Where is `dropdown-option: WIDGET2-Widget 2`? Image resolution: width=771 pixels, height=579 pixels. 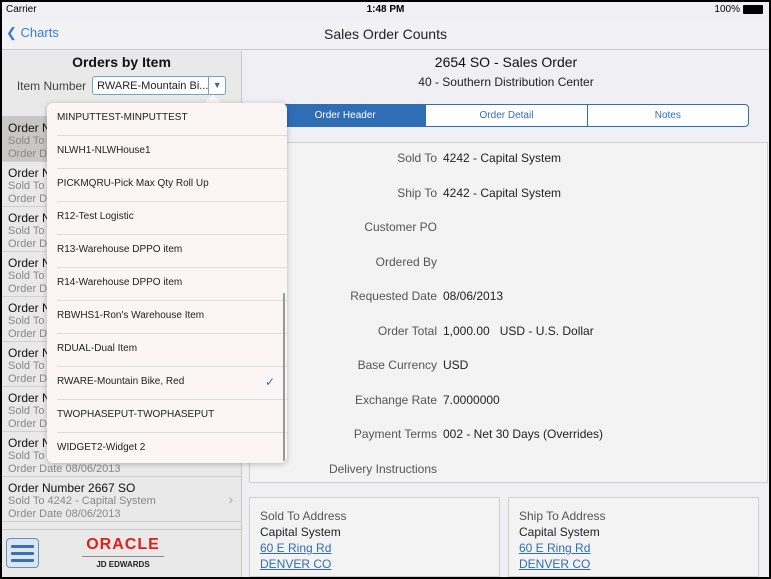
dropdown-option: WIDGET2-Widget 2 is located at coordinates (172, 448).